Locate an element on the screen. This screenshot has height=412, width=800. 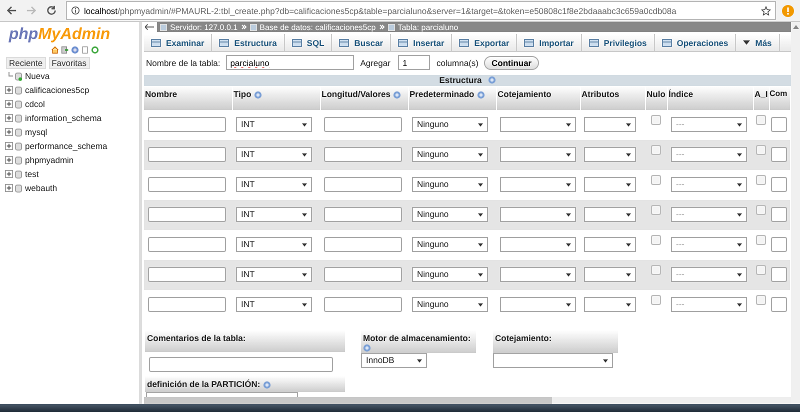
forward-icon is located at coordinates (31, 10).